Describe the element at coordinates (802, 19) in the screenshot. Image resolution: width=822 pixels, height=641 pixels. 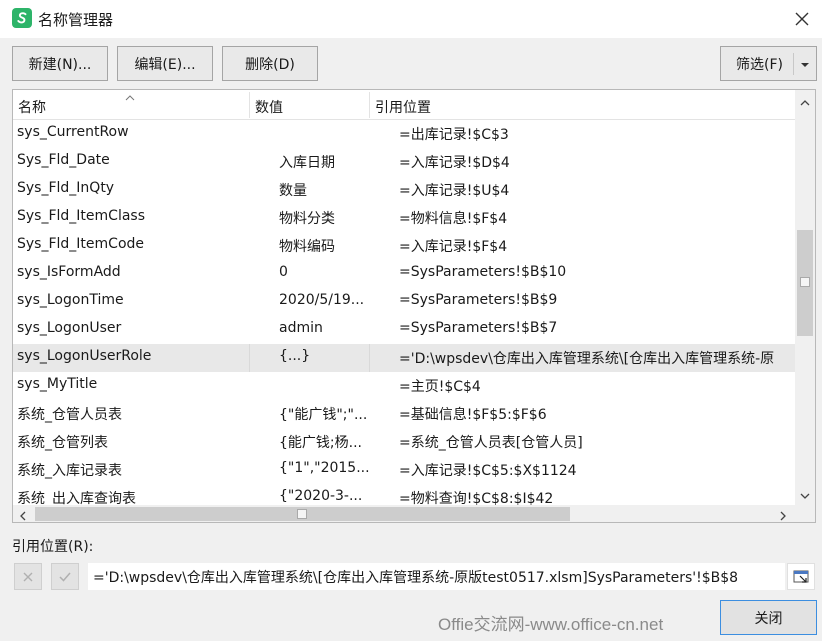
I see `close-window-icon` at that location.